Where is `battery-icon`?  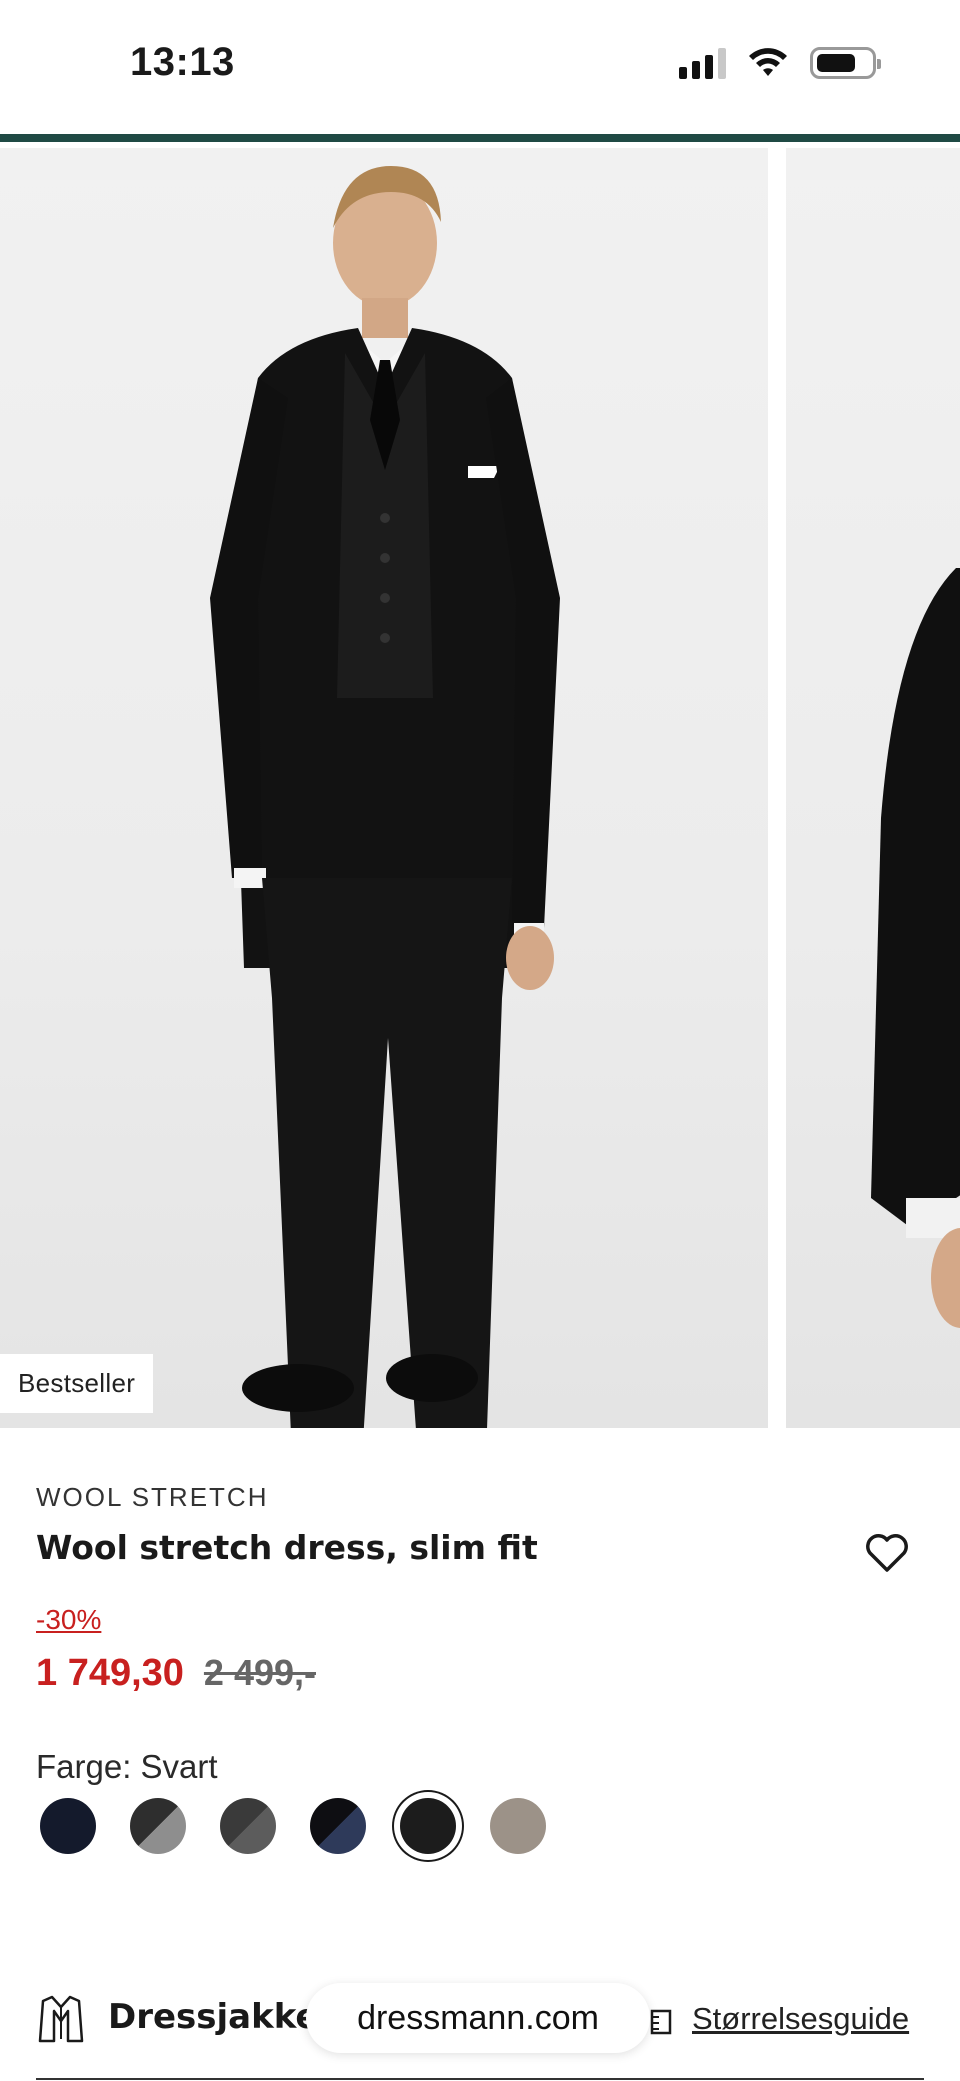
battery-icon is located at coordinates (845, 63).